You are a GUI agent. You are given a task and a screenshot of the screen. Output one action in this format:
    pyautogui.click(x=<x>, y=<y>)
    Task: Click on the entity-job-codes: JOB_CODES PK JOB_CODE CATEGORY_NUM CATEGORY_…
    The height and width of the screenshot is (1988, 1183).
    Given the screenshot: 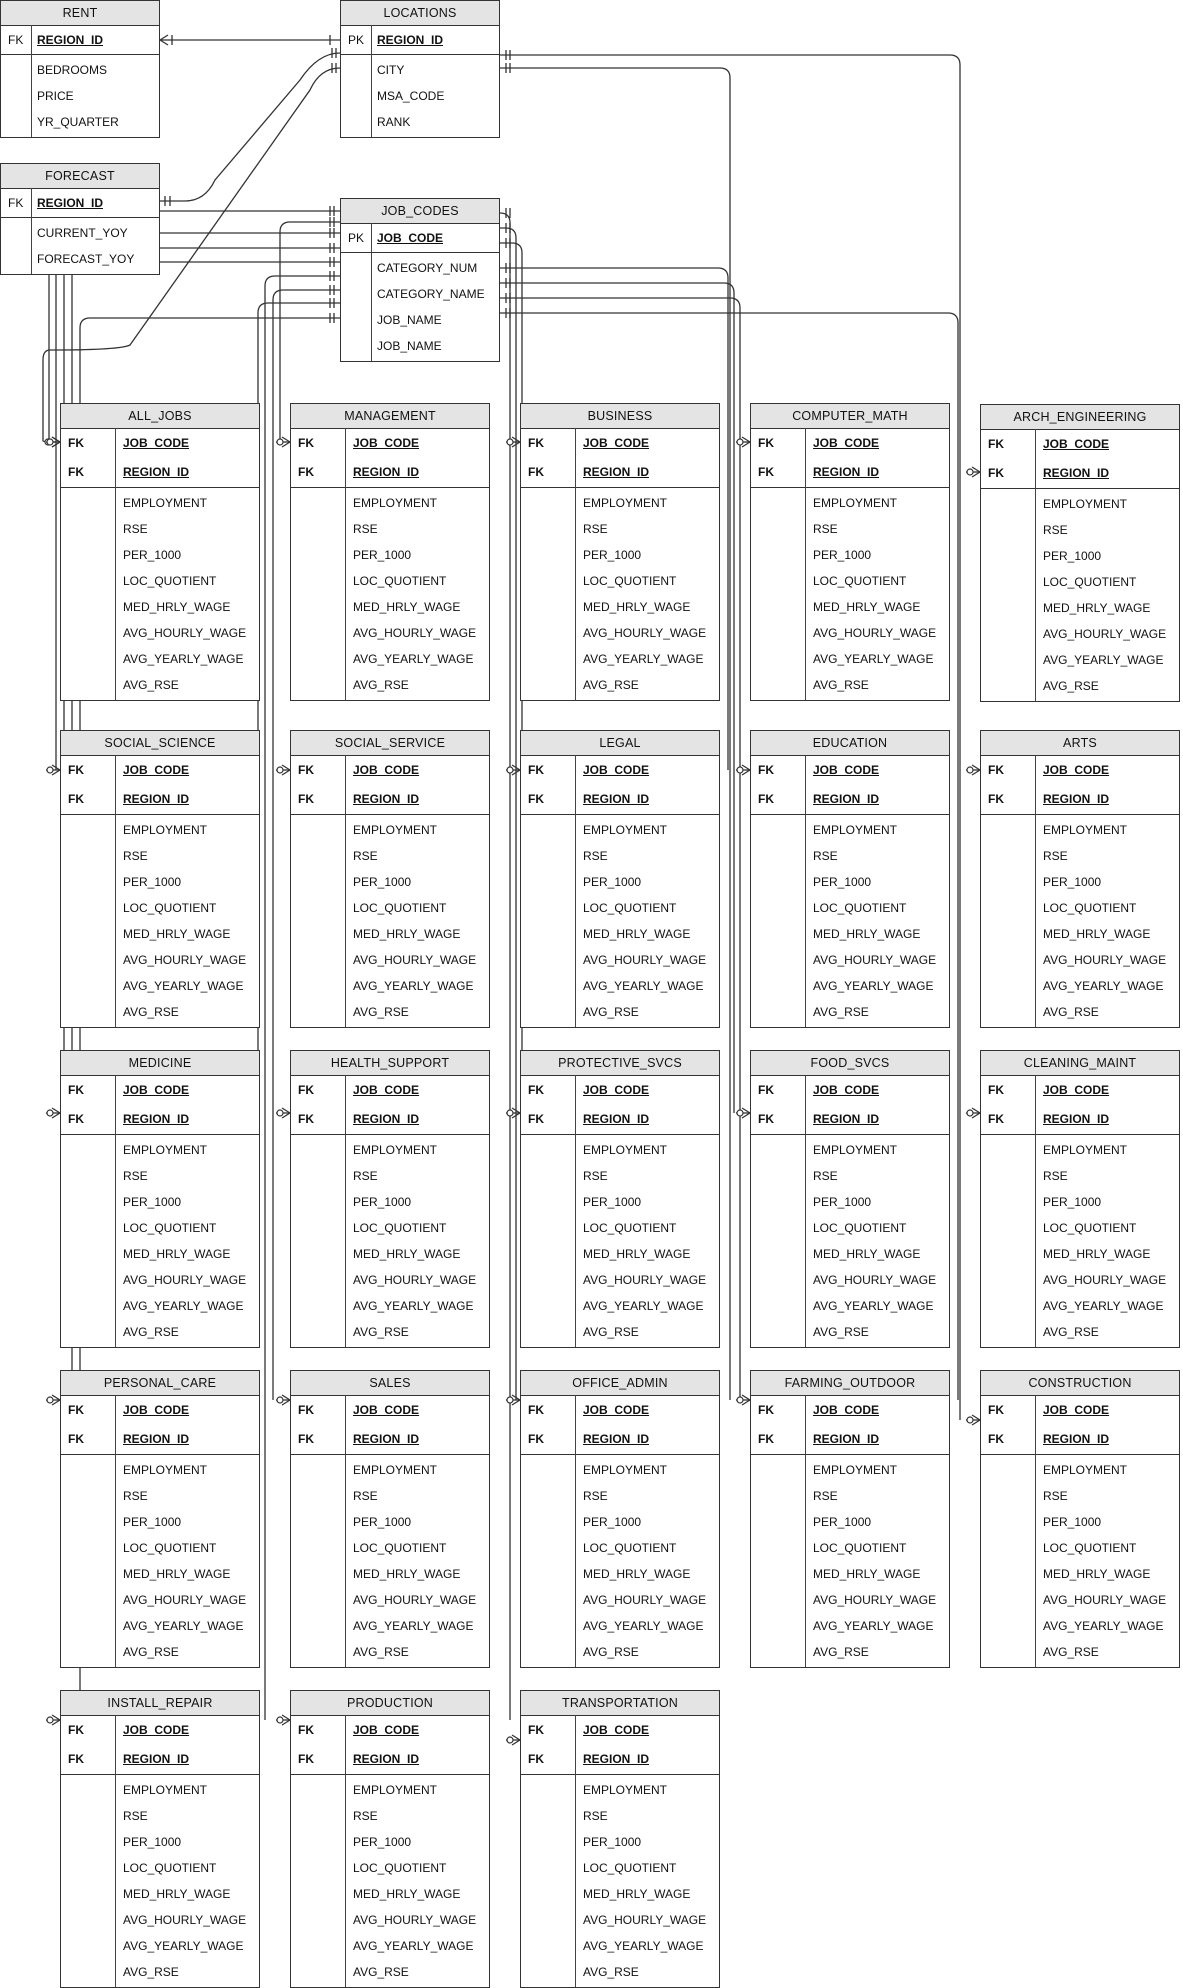 What is the action you would take?
    pyautogui.click(x=420, y=280)
    